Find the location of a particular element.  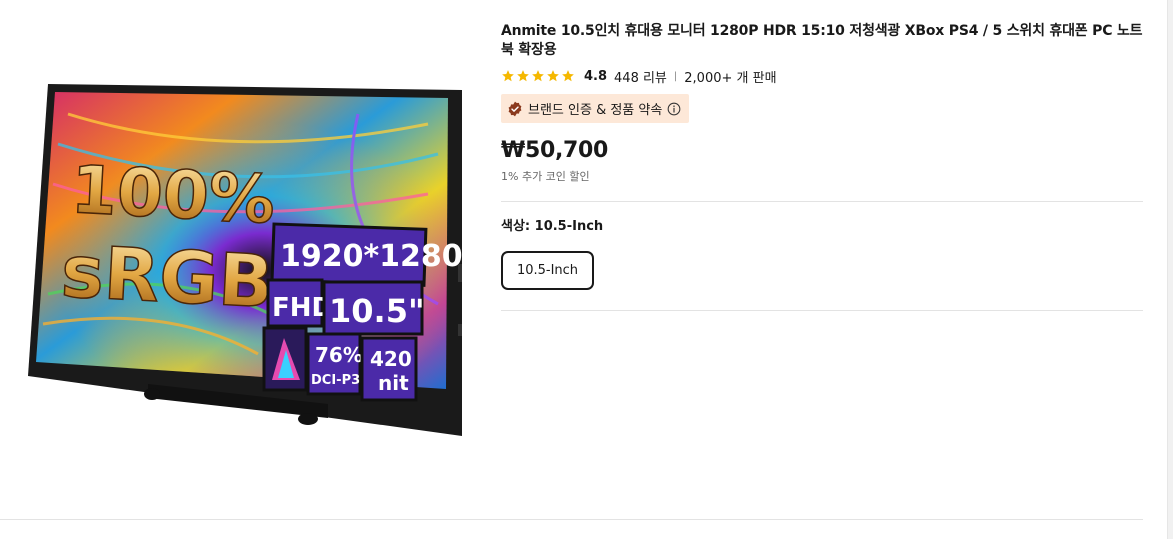

overlay-resolution: 1920*1280 is located at coordinates (371, 256).